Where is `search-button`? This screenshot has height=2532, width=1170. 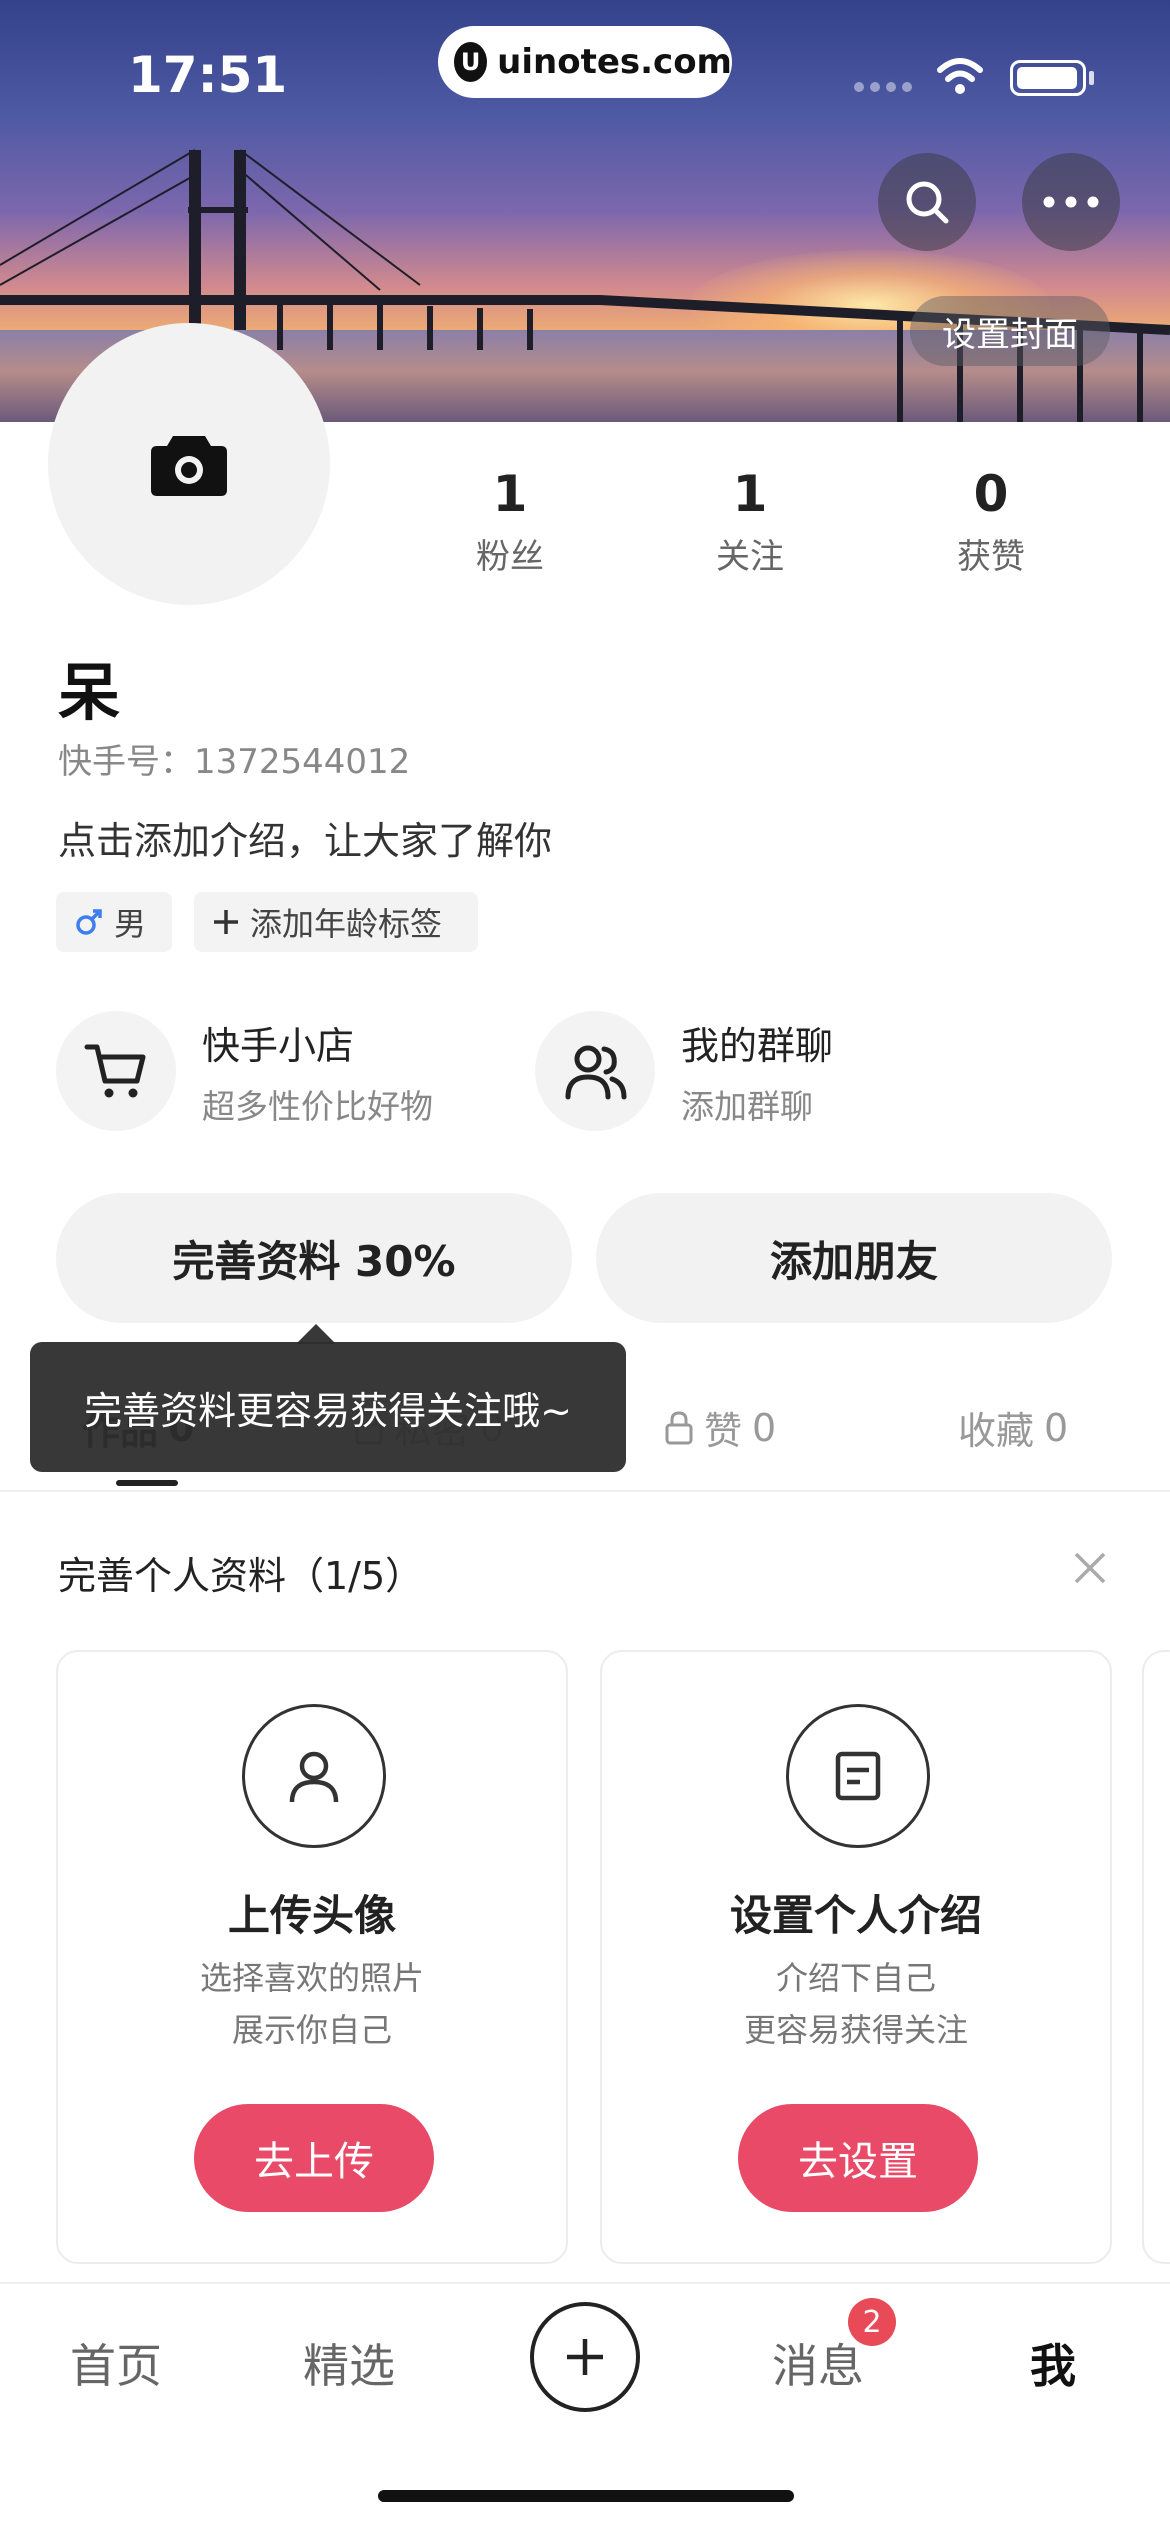
search-button is located at coordinates (927, 202).